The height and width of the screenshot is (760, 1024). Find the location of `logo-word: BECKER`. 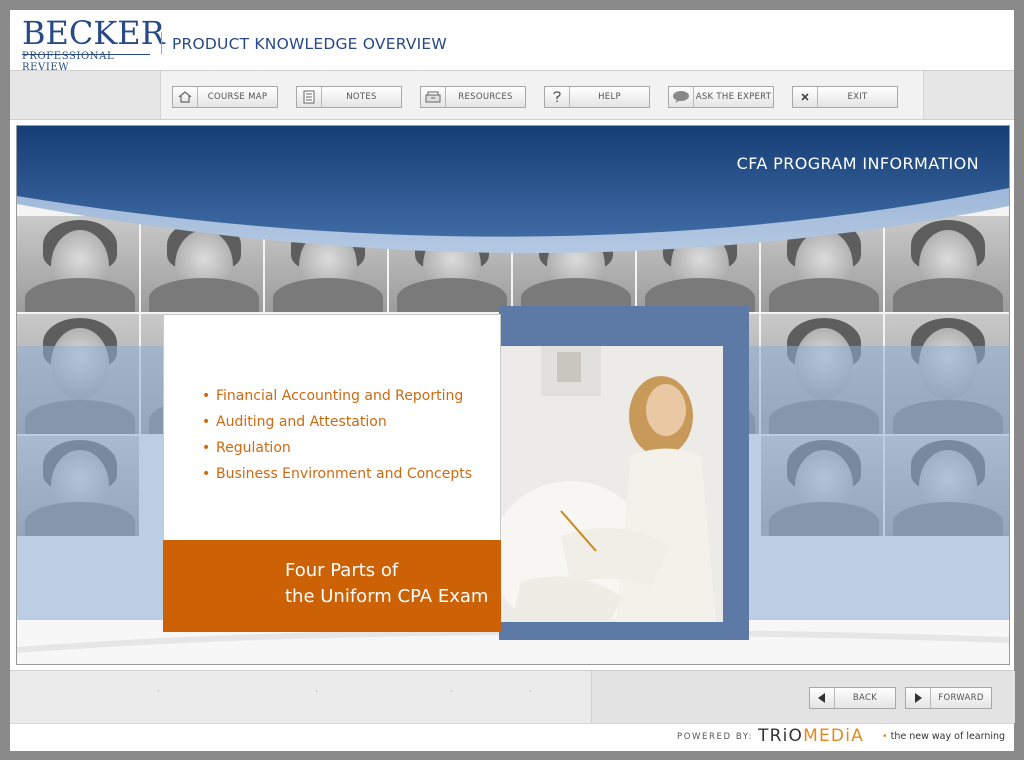

logo-word: BECKER is located at coordinates (93, 33).